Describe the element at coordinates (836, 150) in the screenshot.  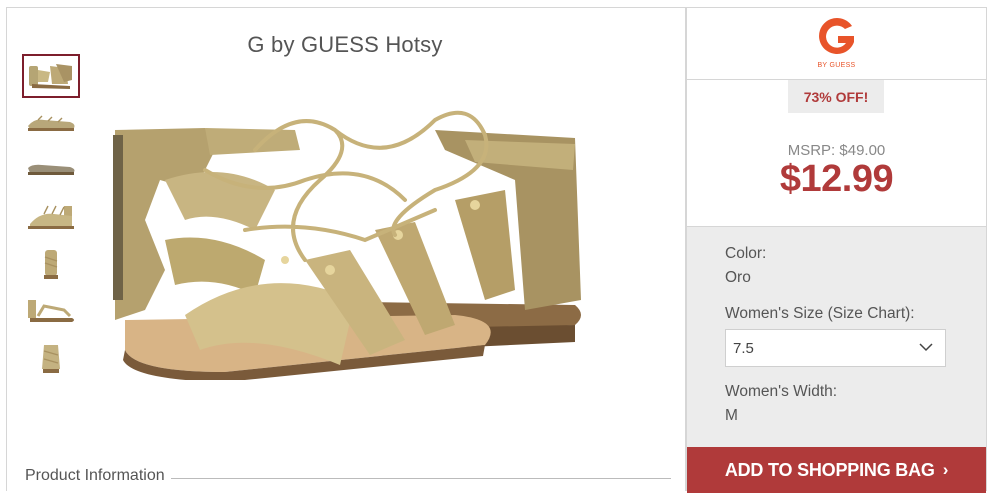
I see `msrp-price: MSRP: $49.00` at that location.